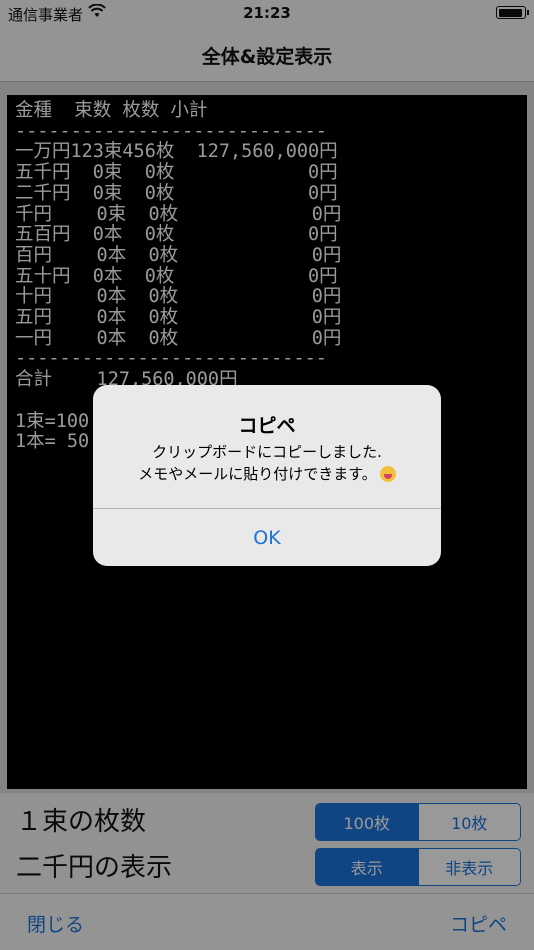 This screenshot has height=950, width=534. I want to click on copy-alert-dialog: コピペ クリップボードにコピーしました. メモやメールに貼り付けできます。 OK, so click(267, 475).